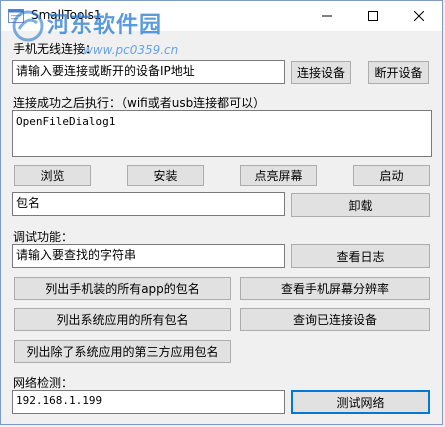 This screenshot has width=445, height=427. Describe the element at coordinates (335, 319) in the screenshot. I see `query-connected-devices-button: 查询已连接设备` at that location.